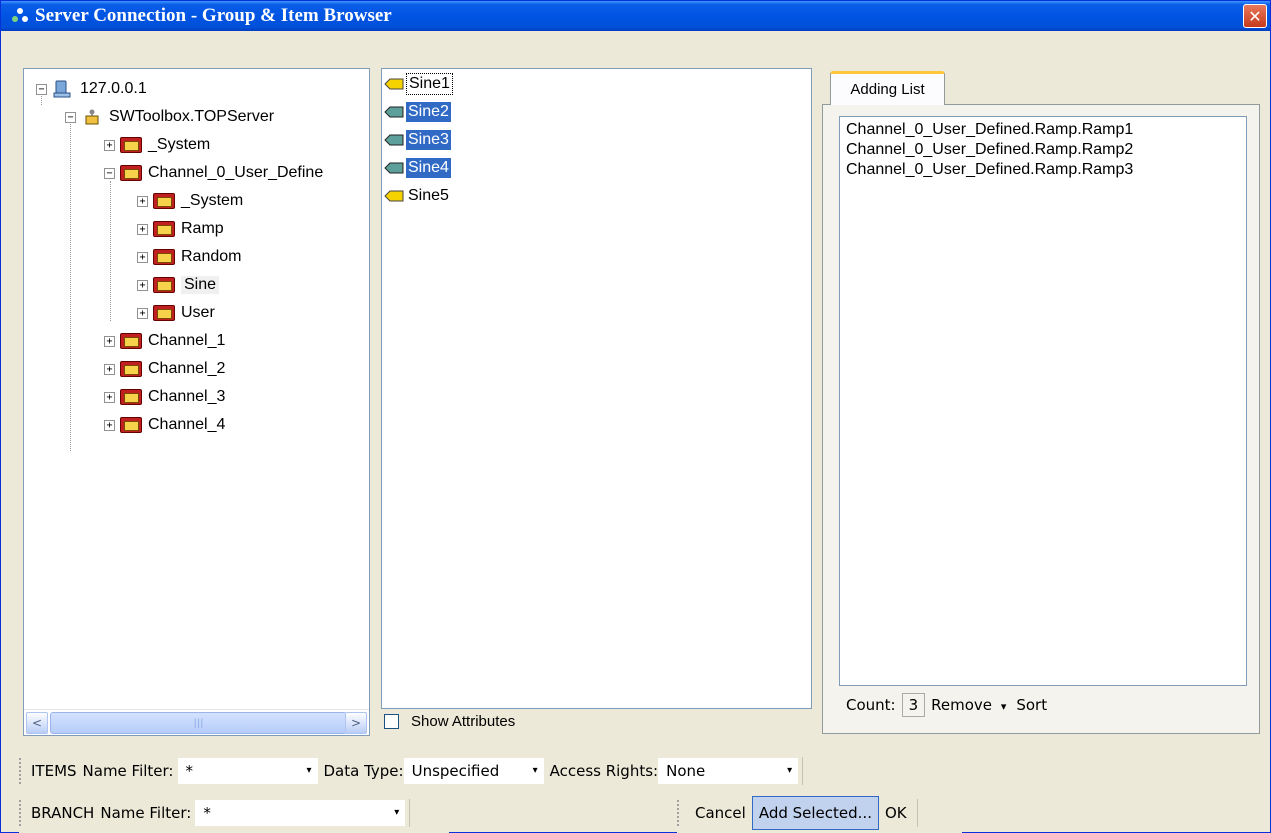 The image size is (1271, 833). Describe the element at coordinates (356, 723) in the screenshot. I see `scroll-right-button: >` at that location.